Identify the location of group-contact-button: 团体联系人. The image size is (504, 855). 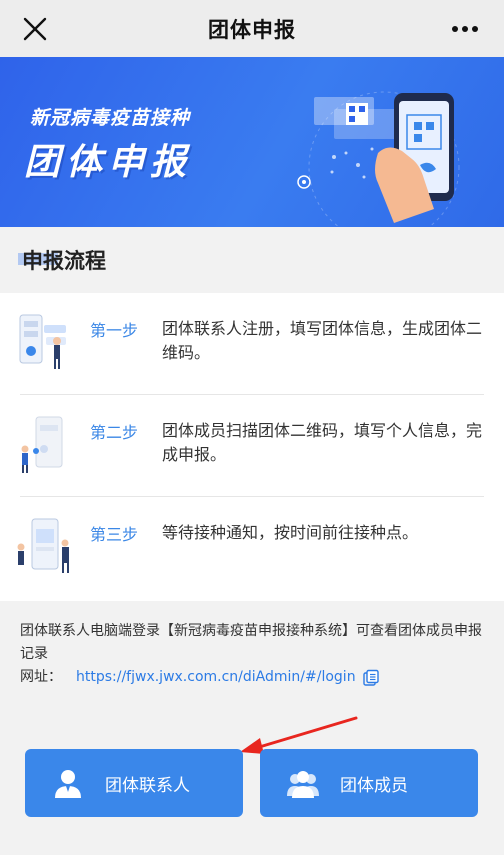
(134, 783).